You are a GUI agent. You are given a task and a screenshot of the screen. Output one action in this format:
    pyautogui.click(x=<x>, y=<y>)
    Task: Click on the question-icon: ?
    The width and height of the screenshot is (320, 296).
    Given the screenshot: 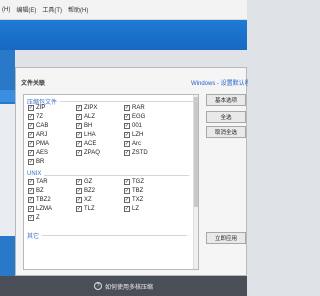 What is the action you would take?
    pyautogui.click(x=97, y=286)
    